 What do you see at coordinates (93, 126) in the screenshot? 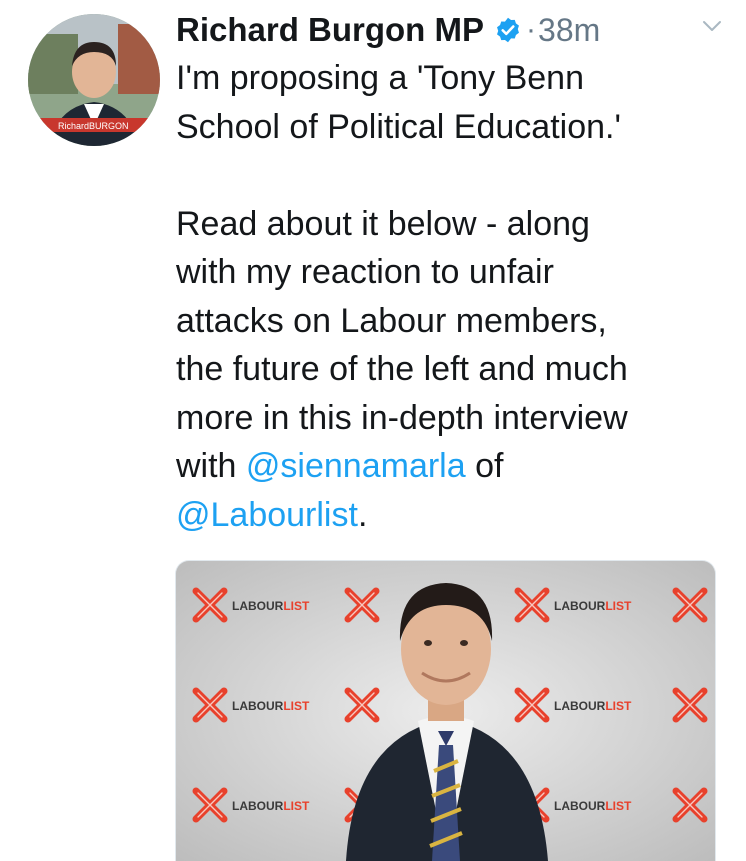
I see `avatar-banner-text: RichardBURGON` at bounding box center [93, 126].